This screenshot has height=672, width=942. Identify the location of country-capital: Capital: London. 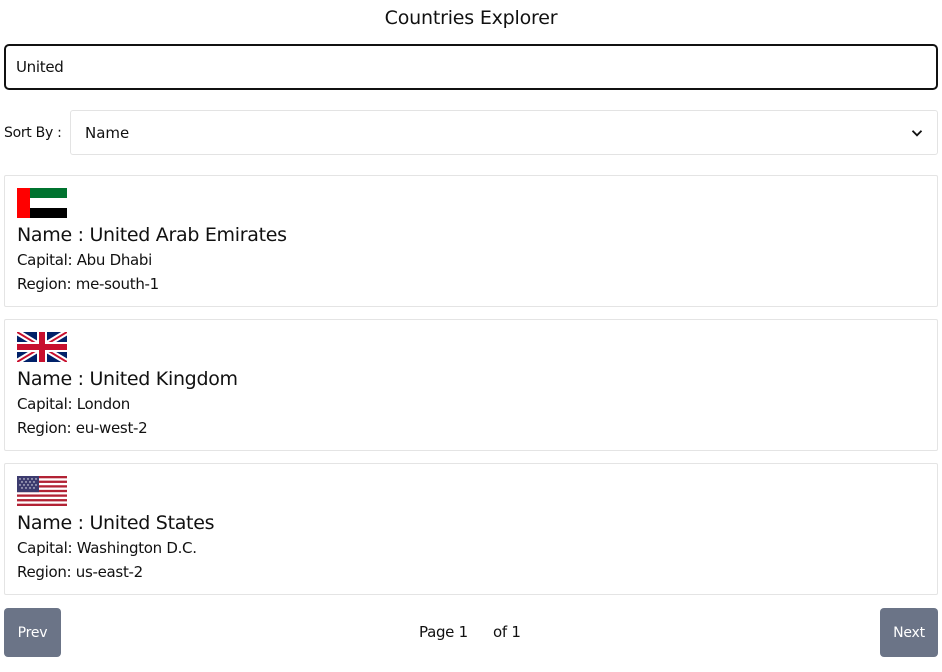
(73, 404).